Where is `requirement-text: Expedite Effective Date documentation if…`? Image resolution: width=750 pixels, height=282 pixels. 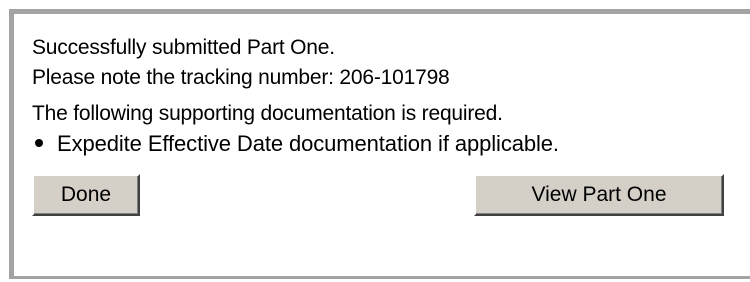
requirement-text: Expedite Effective Date documentation if… is located at coordinates (308, 143).